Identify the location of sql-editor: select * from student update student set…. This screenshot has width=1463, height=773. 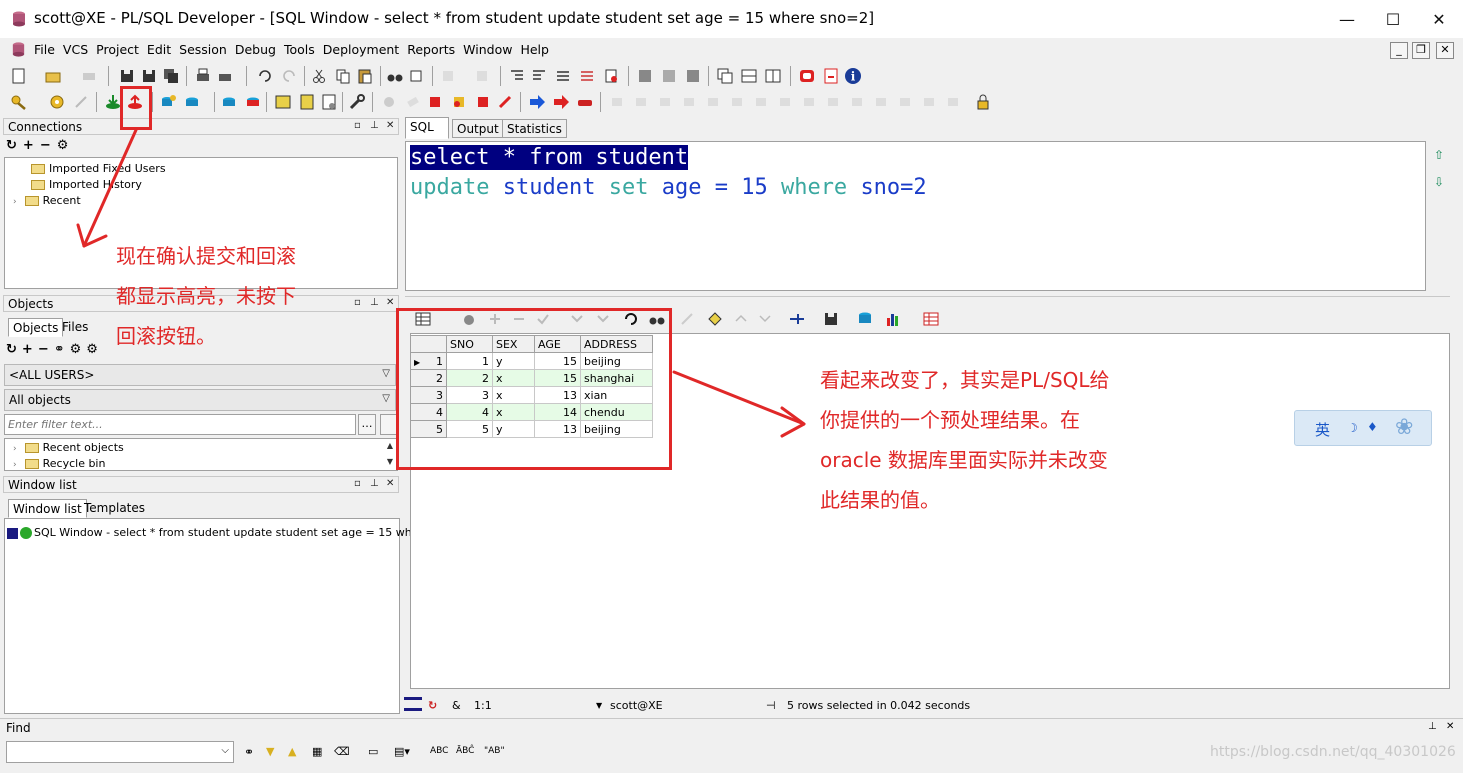
(915, 216).